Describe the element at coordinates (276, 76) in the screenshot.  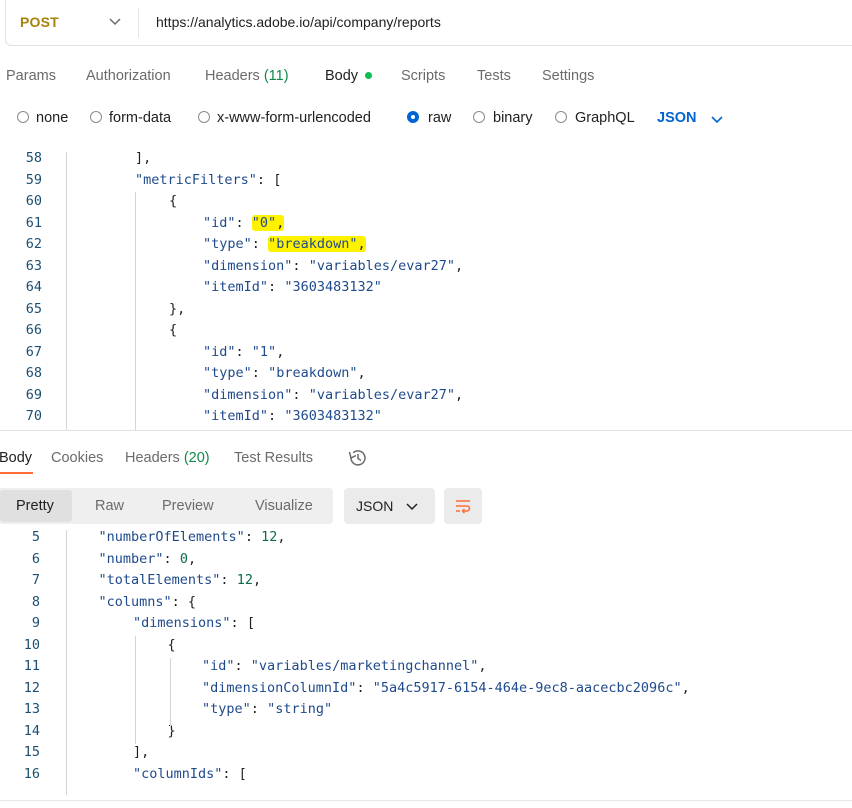
I see `tab-headers-count: (11)` at that location.